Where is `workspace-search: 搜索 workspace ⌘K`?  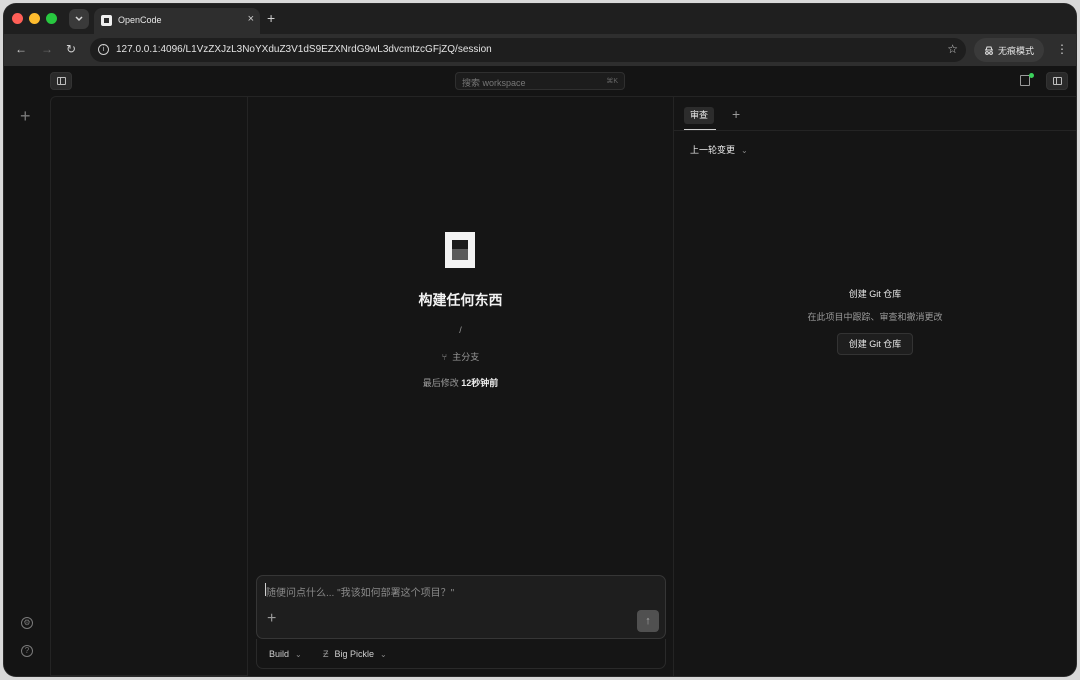
workspace-search: 搜索 workspace ⌘K is located at coordinates (540, 81).